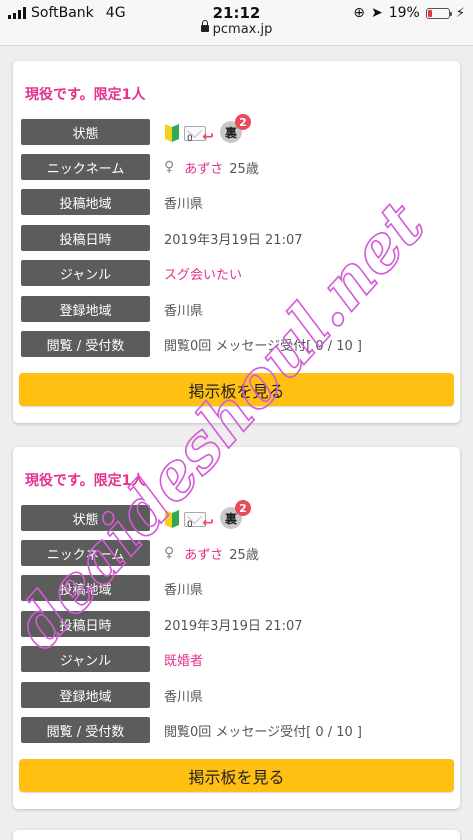  I want to click on url-text: pcmax.jp, so click(242, 29).